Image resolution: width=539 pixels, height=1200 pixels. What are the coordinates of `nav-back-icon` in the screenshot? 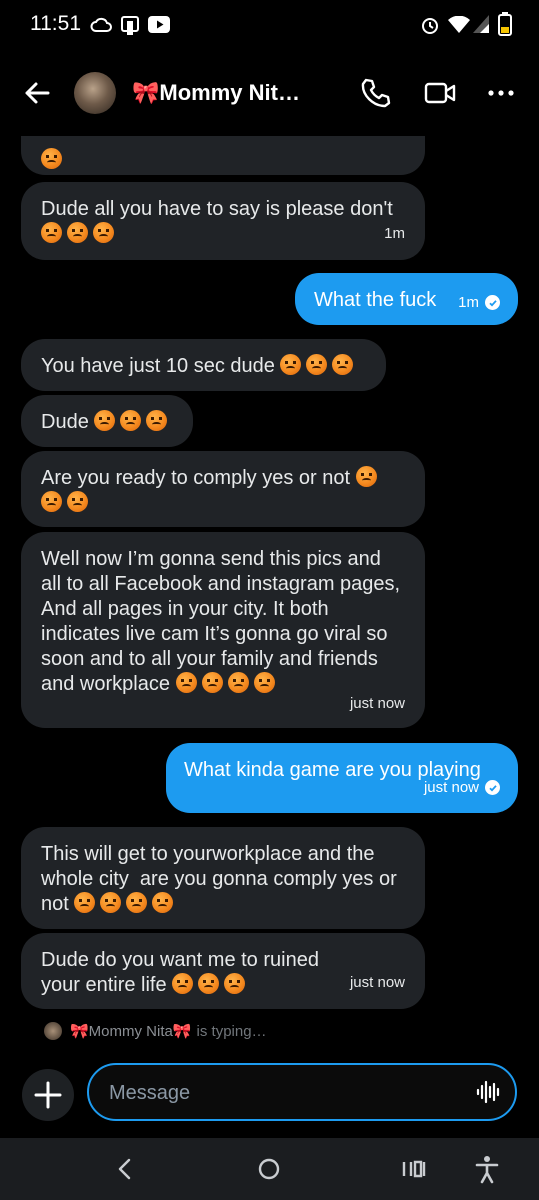 It's located at (125, 1169).